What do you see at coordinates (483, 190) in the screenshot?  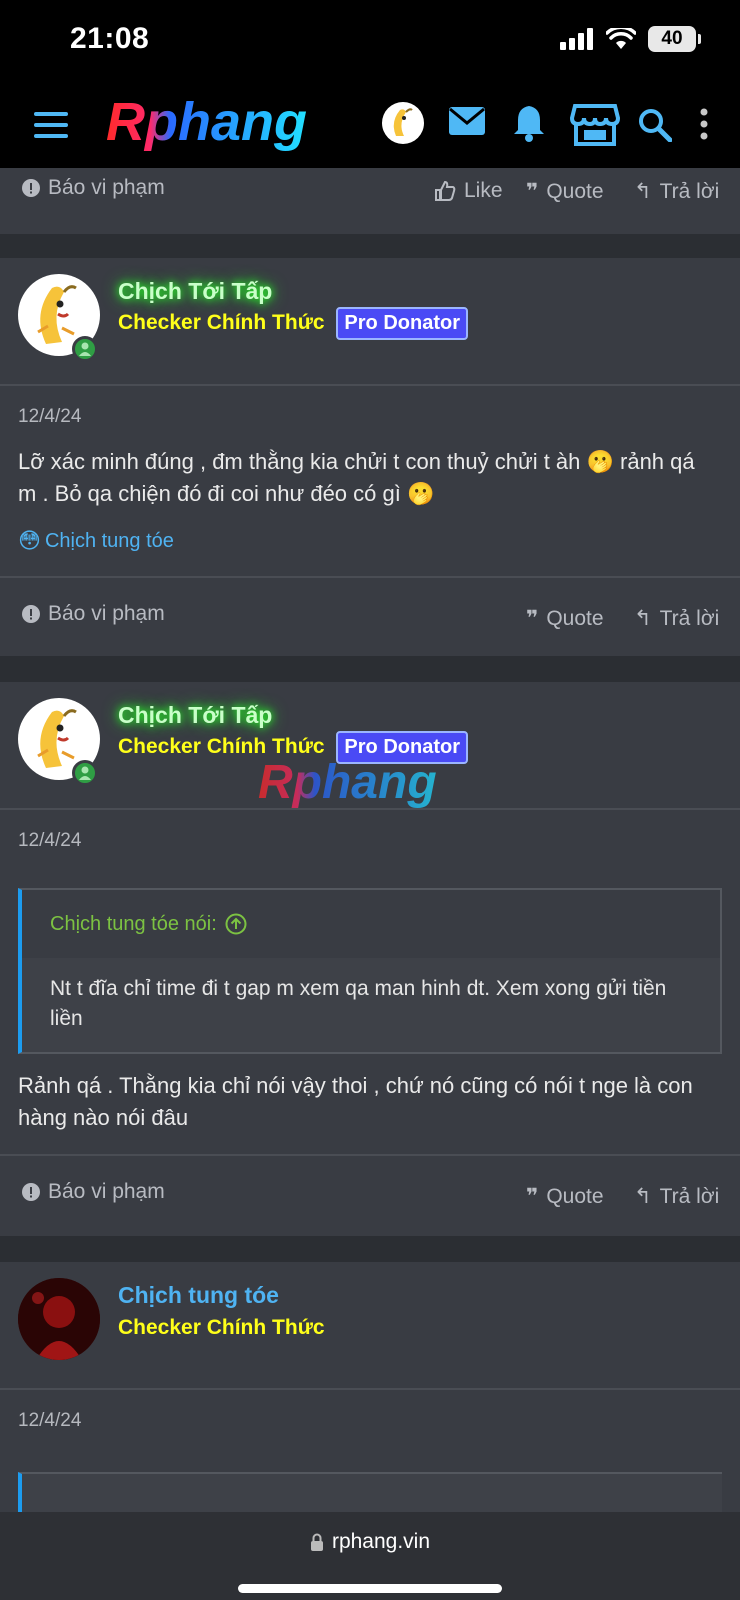 I see `like-label: Like` at bounding box center [483, 190].